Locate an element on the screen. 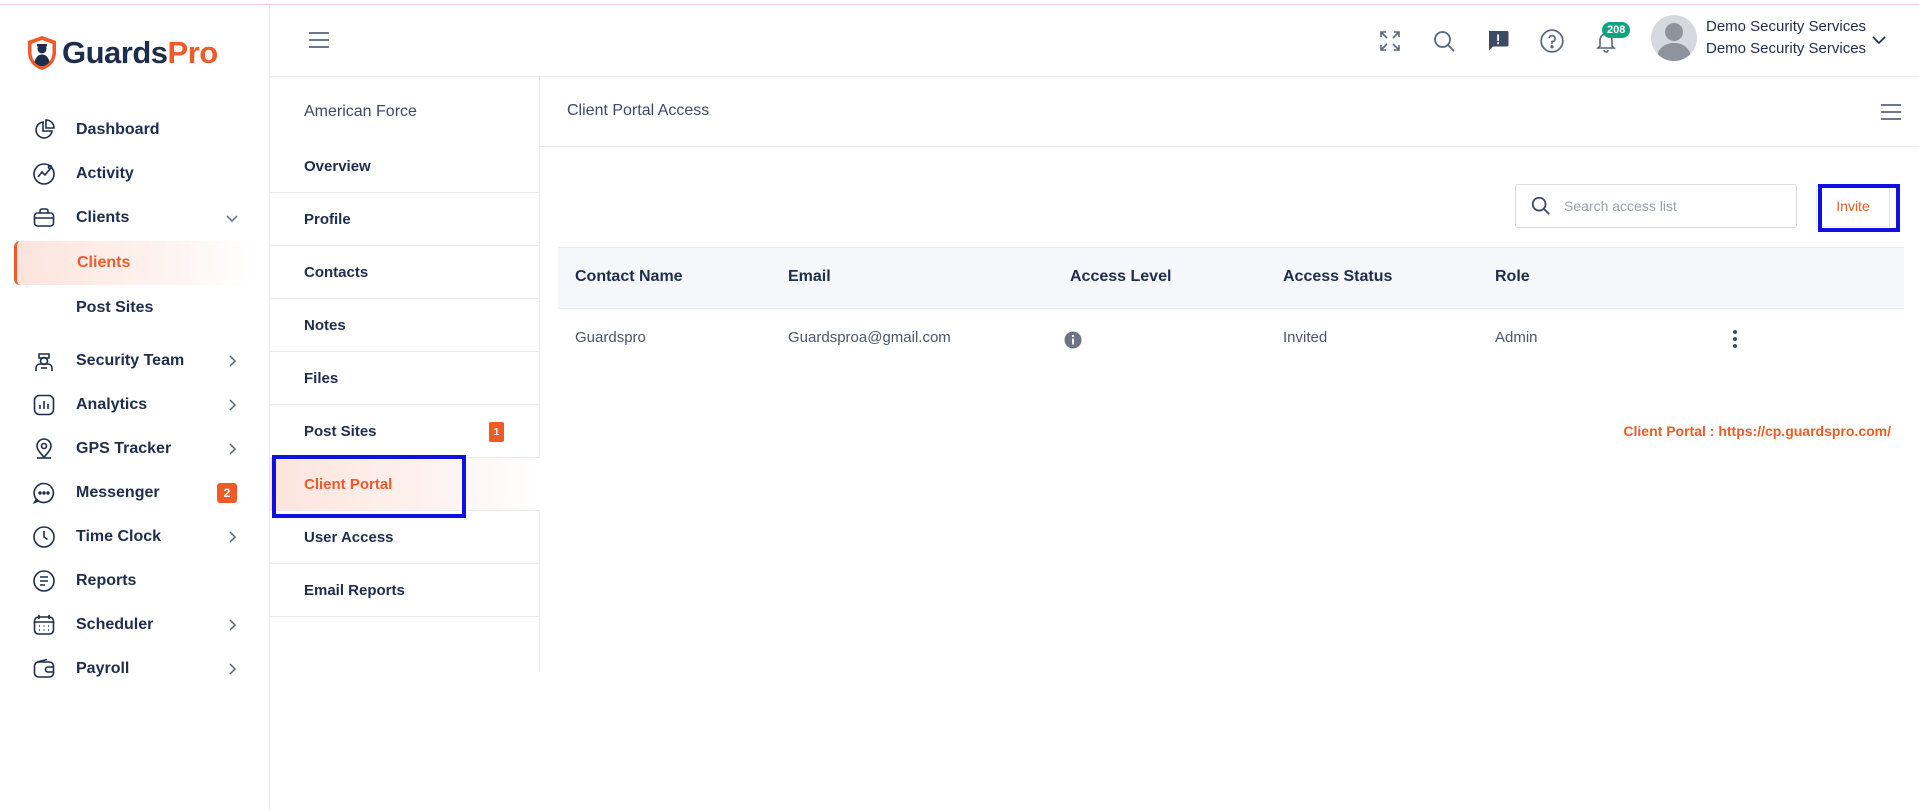 The height and width of the screenshot is (810, 1919). client-tab-files: Files is located at coordinates (405, 378).